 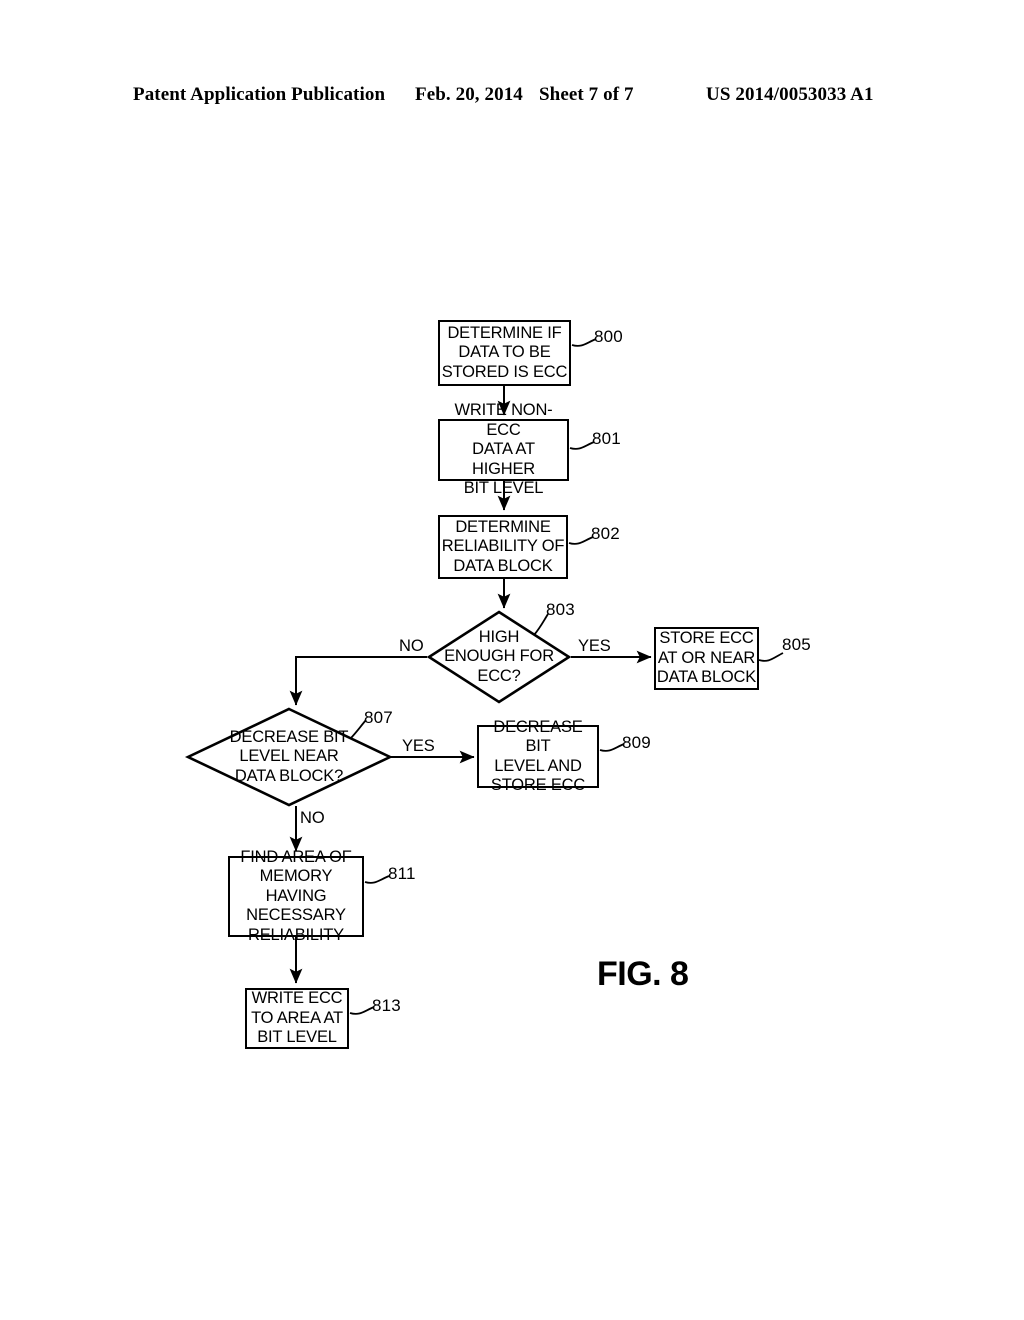 I want to click on reference-numeral-802: 802, so click(x=605, y=533).